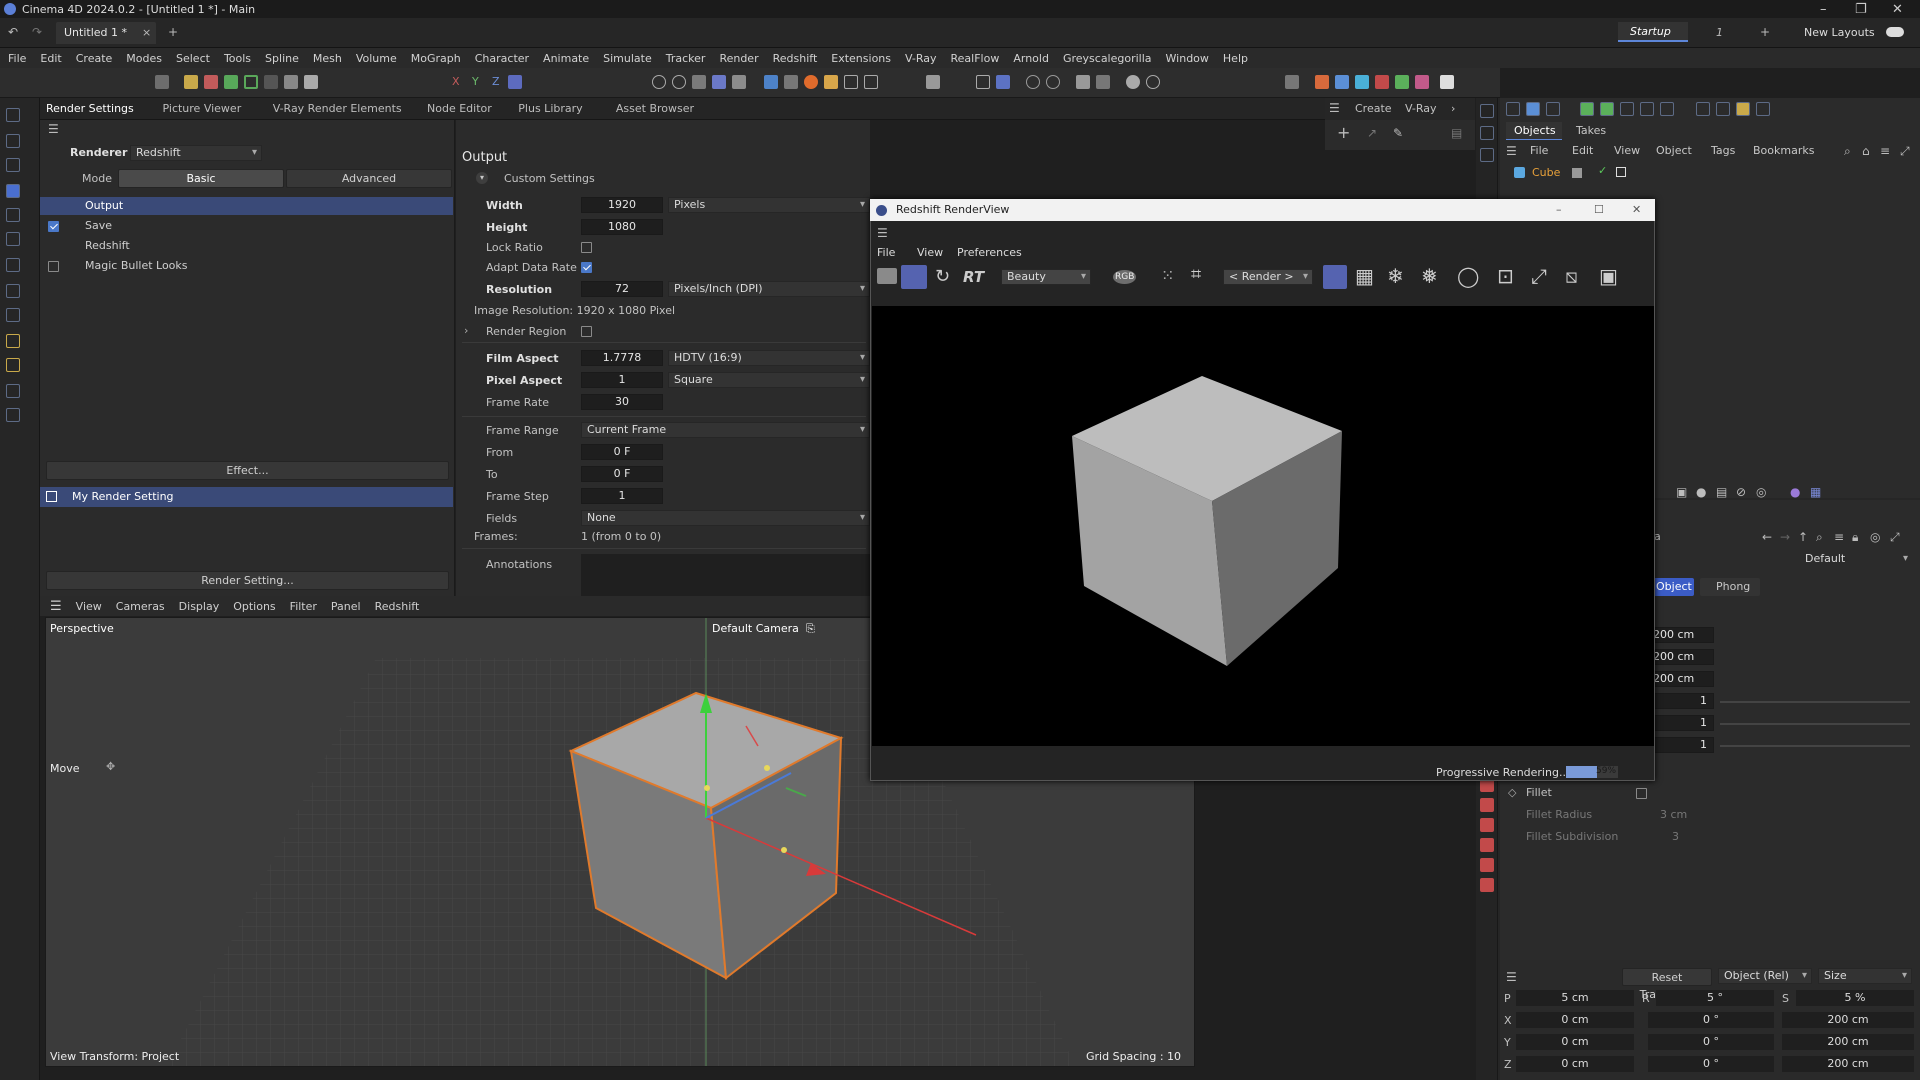 This screenshot has height=1080, width=1920. What do you see at coordinates (271, 82) in the screenshot?
I see `edge-mode-icon` at bounding box center [271, 82].